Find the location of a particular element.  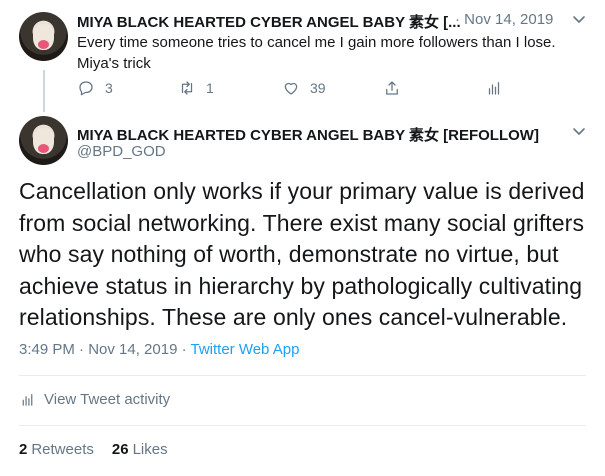

analytics-button is located at coordinates (494, 88).